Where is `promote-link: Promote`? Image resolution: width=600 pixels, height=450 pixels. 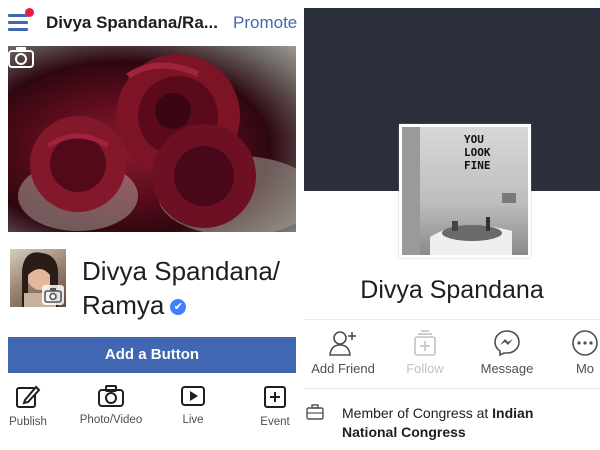 promote-link: Promote is located at coordinates (265, 23).